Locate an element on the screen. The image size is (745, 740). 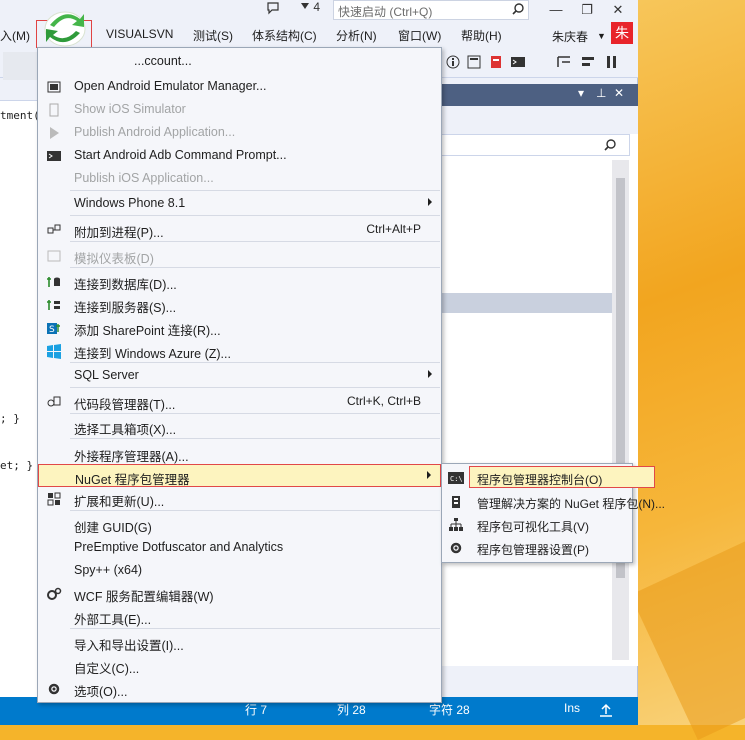
submenu-item-visualizer: 程序包可视化工具(V) is located at coordinates (537, 525).